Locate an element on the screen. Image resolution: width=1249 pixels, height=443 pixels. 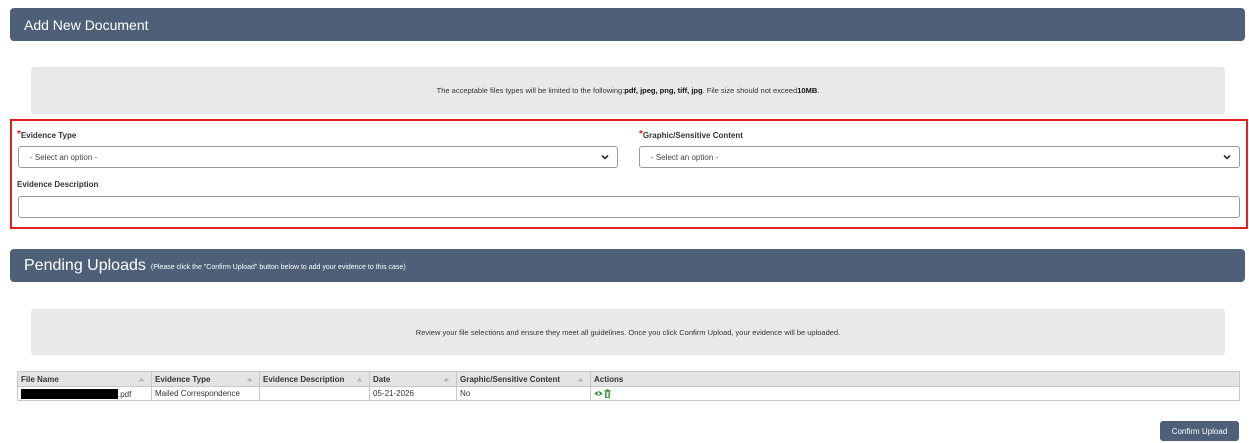
notice-suffix: . is located at coordinates (818, 90).